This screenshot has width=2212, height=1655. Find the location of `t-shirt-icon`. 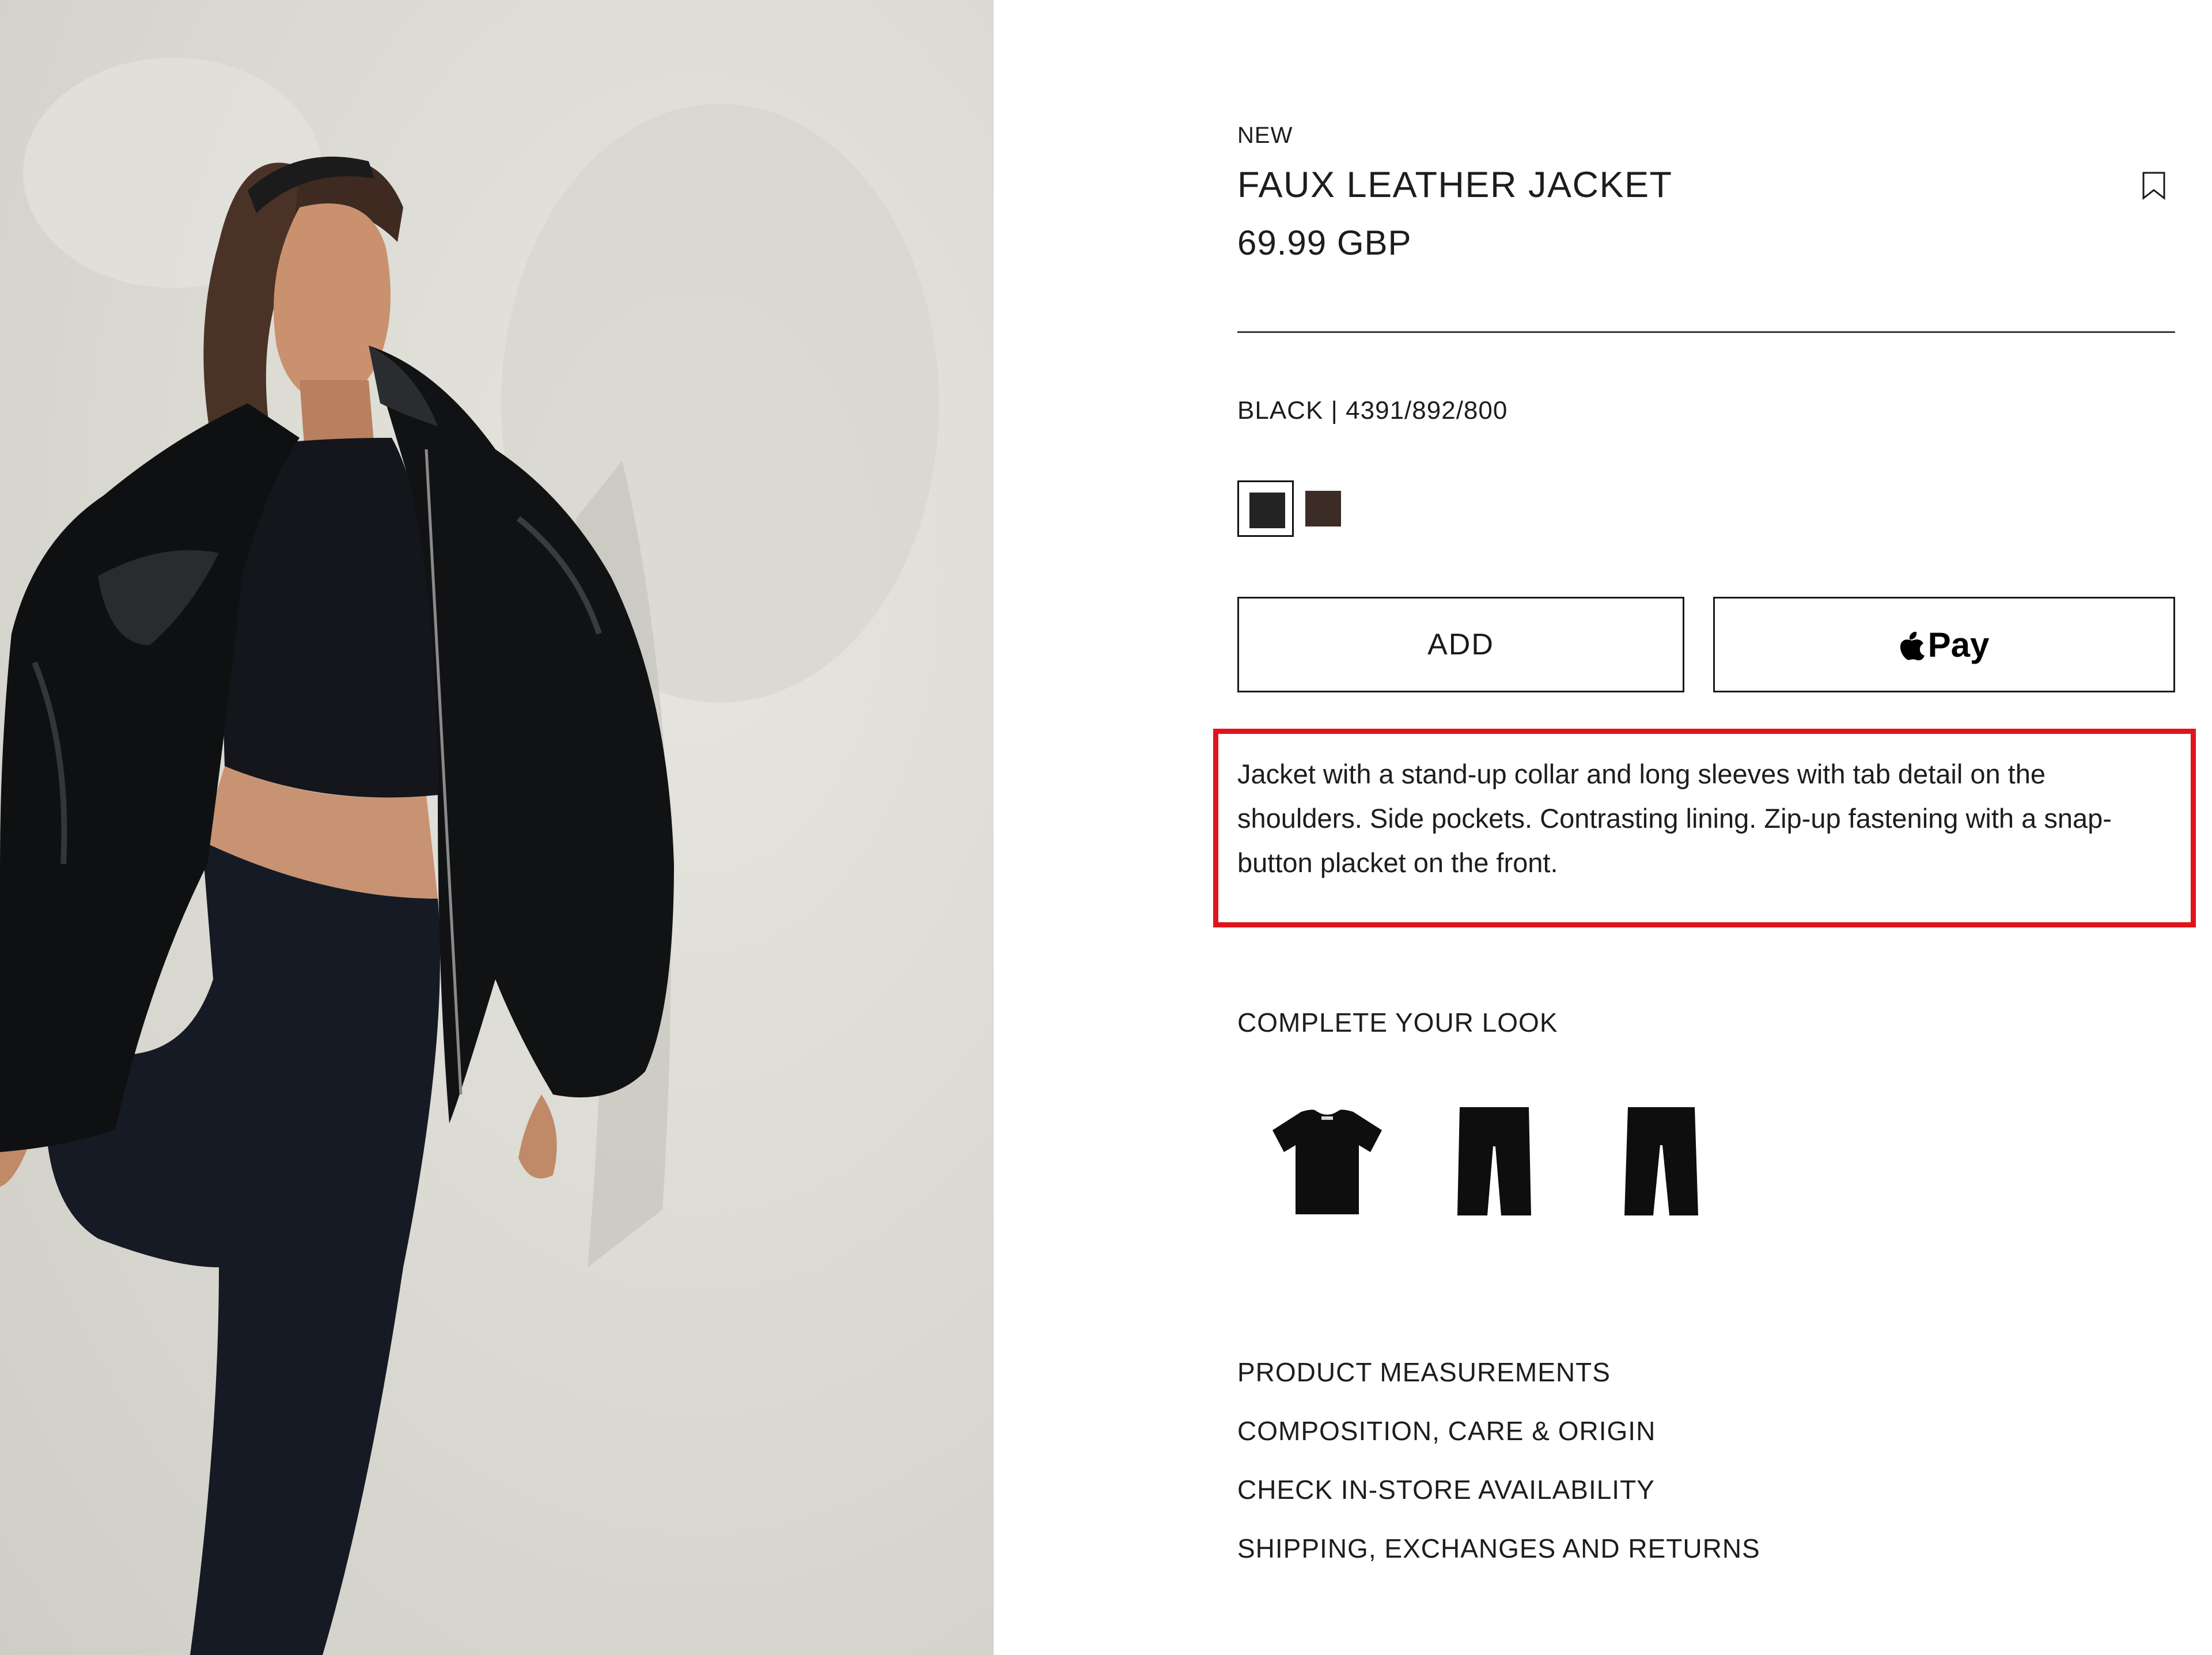

t-shirt-icon is located at coordinates (1327, 1161).